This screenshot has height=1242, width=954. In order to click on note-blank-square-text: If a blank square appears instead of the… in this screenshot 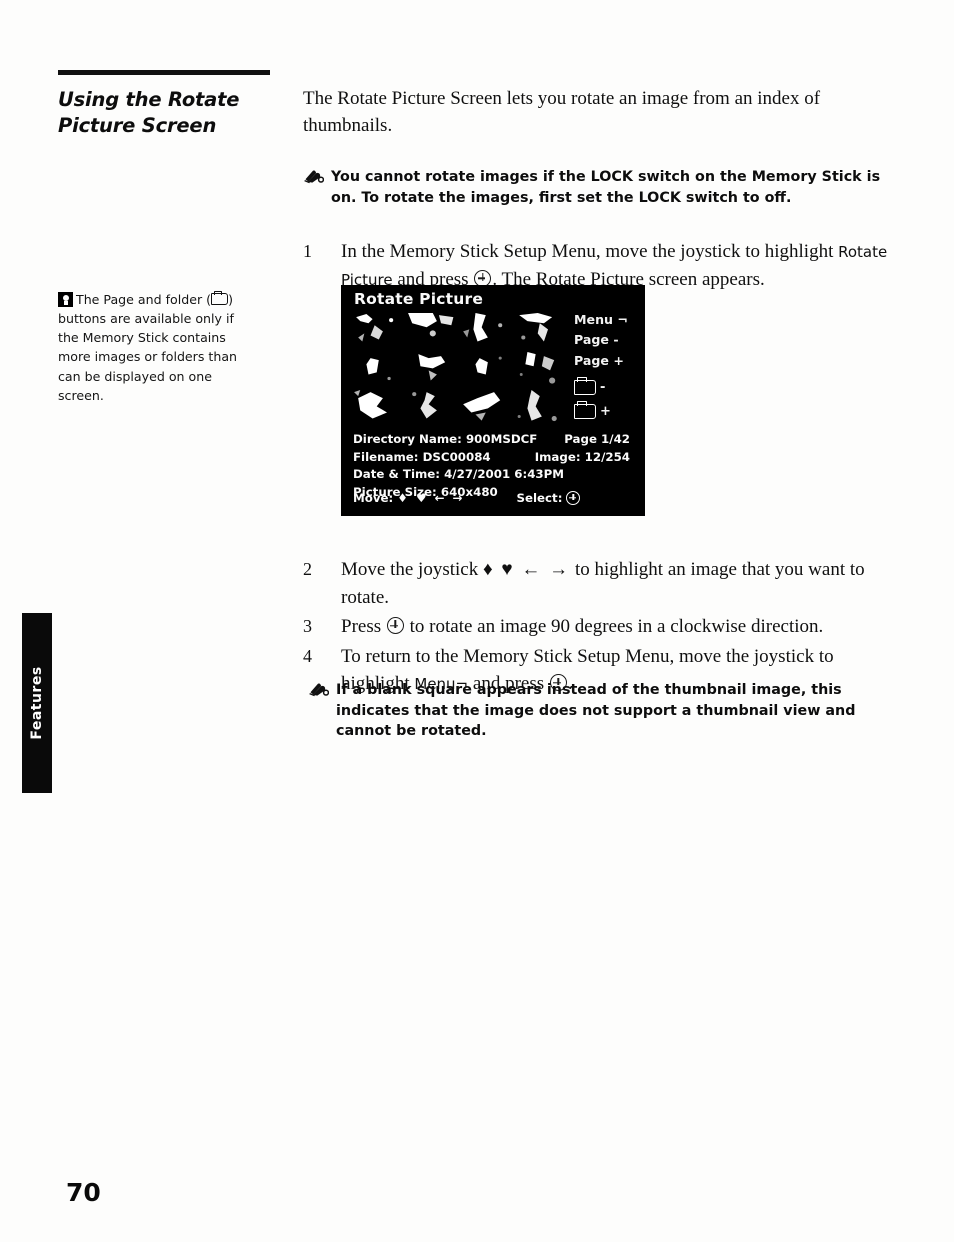, I will do `click(596, 711)`.